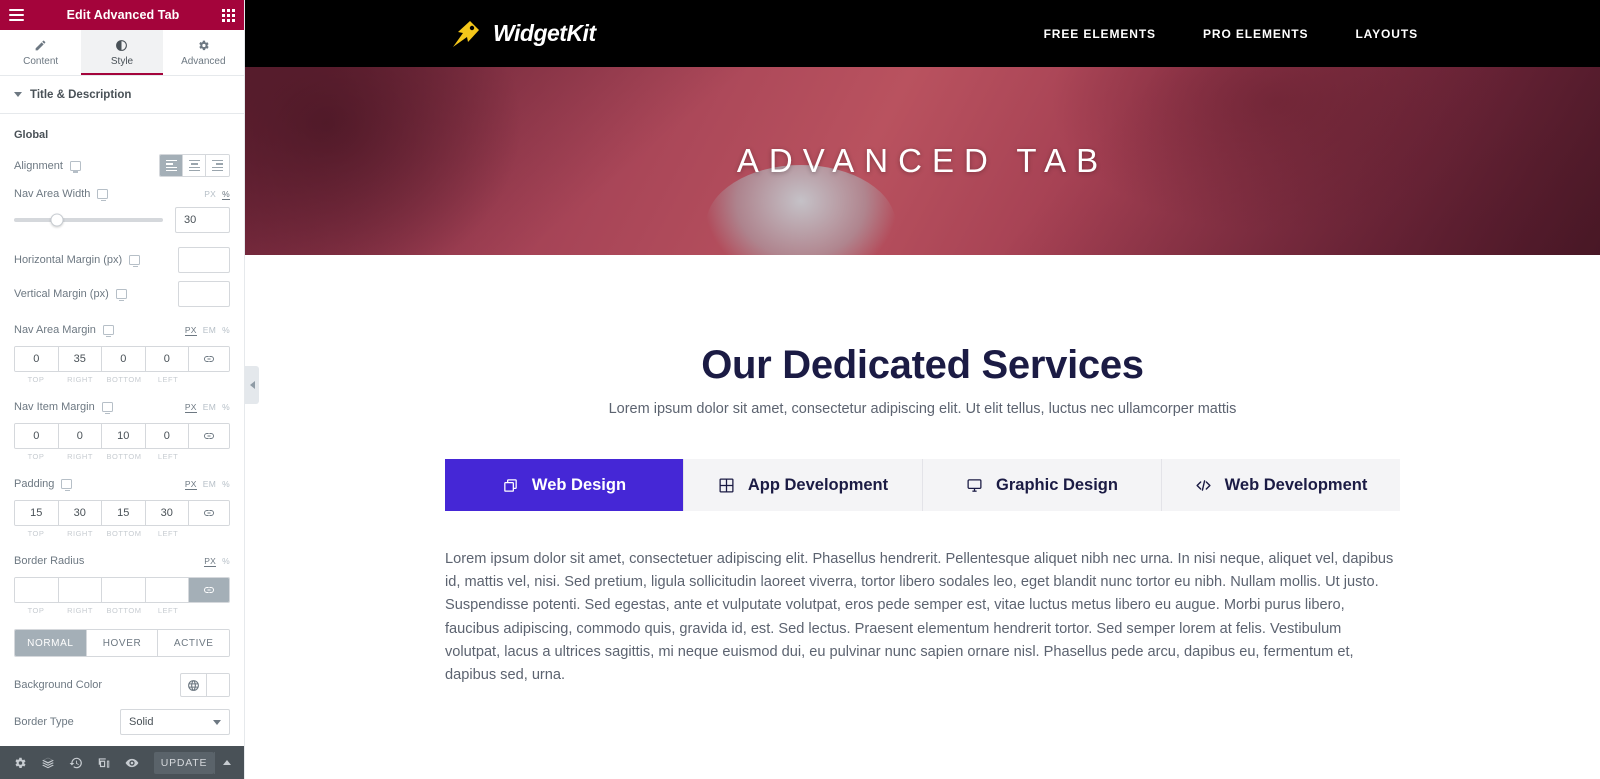 Image resolution: width=1600 pixels, height=779 pixels. Describe the element at coordinates (209, 513) in the screenshot. I see `padding-link-button` at that location.